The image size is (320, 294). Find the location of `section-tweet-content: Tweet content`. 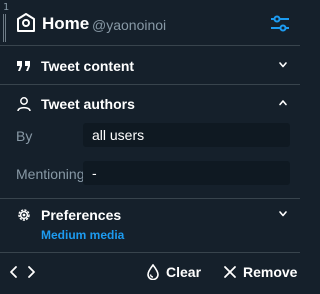

section-tweet-content: Tweet content is located at coordinates (150, 67).